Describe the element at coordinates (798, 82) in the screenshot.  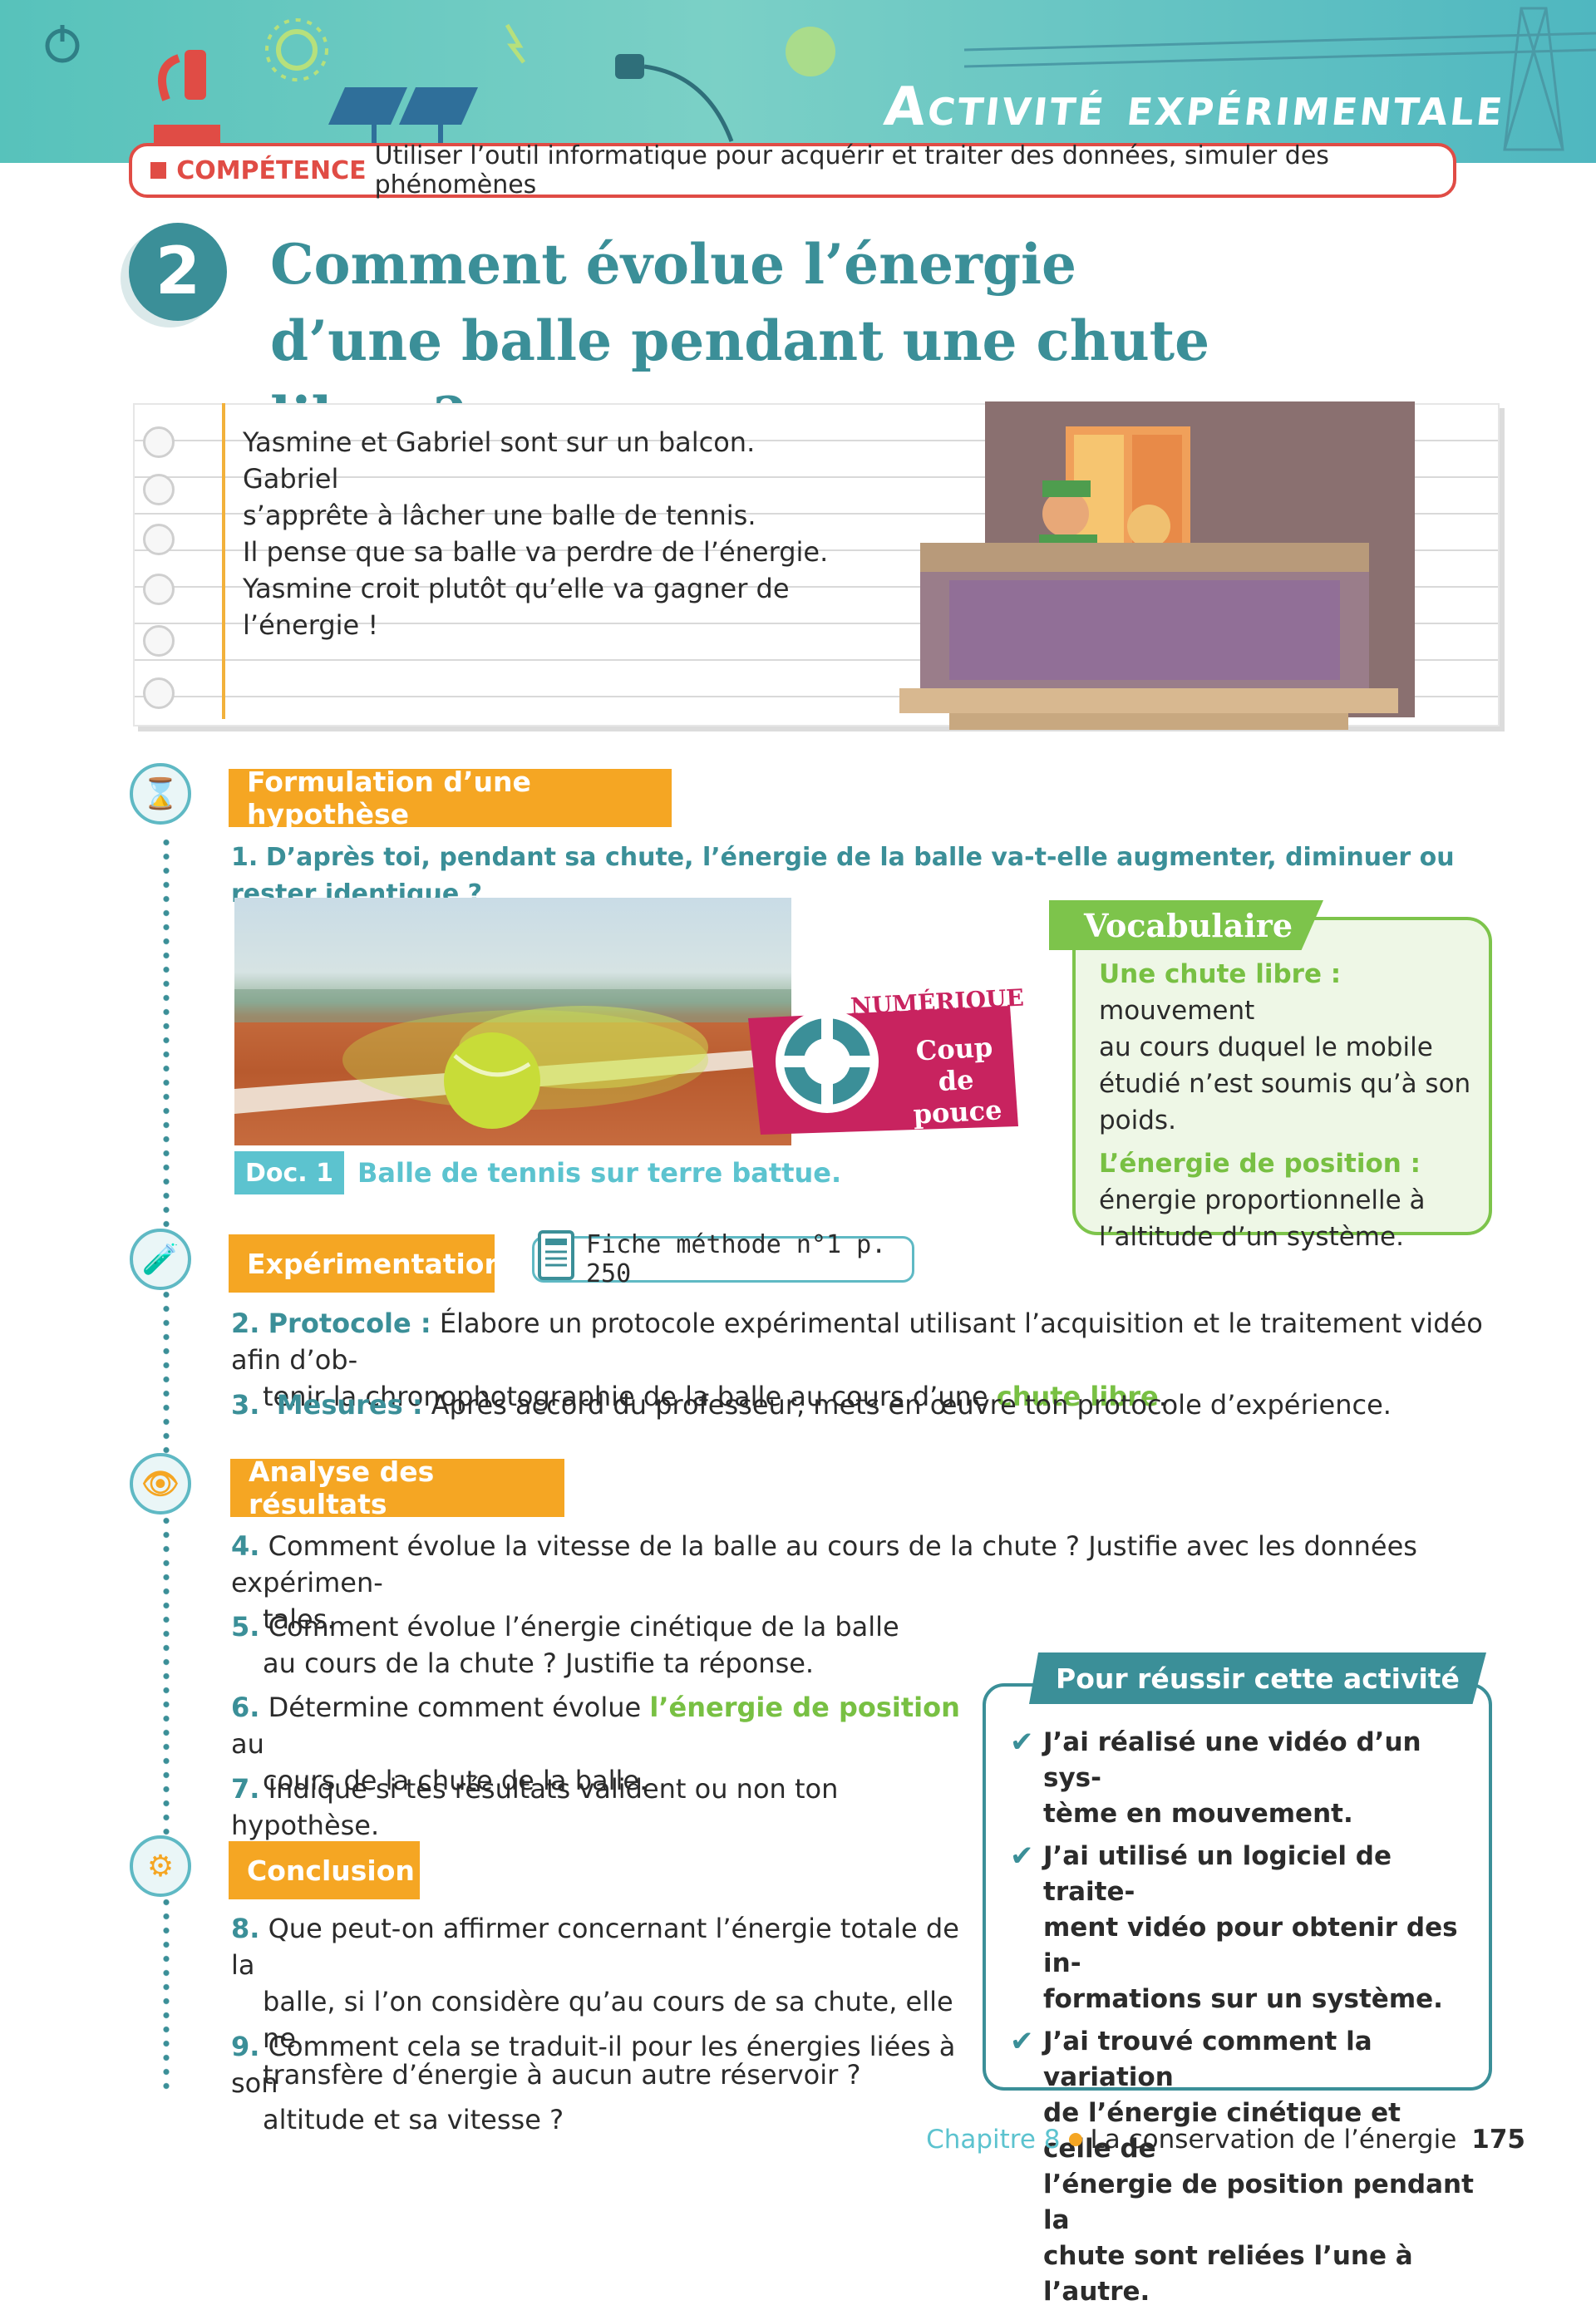
I see `header-banner: Activité expérimentale` at that location.